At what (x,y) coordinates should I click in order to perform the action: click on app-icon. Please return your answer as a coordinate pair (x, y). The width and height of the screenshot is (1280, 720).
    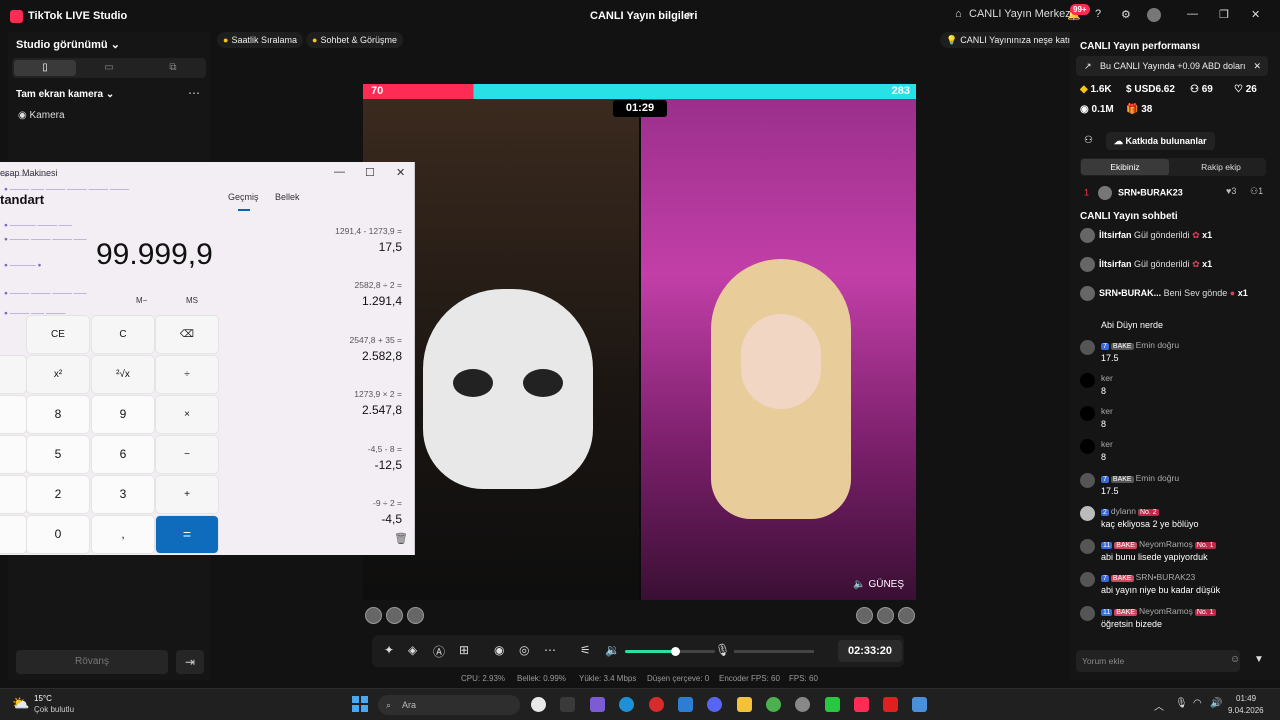
    Looking at the image, I should click on (832, 704).